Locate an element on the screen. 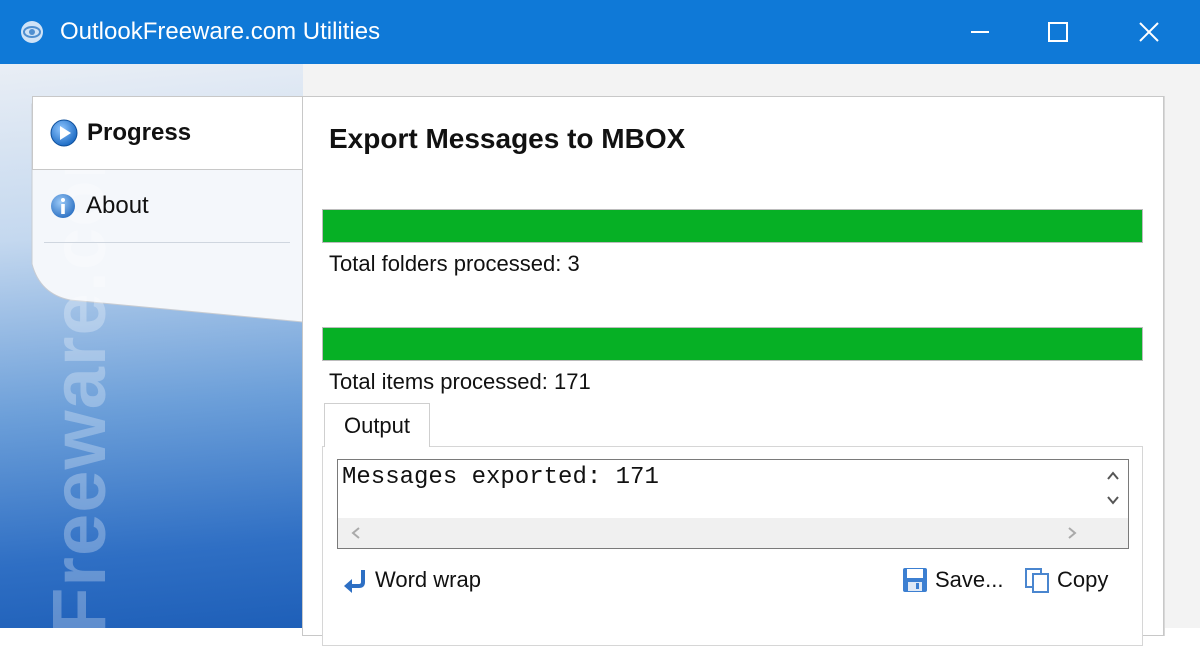 This screenshot has width=1200, height=646. close-icon is located at coordinates (1149, 32).